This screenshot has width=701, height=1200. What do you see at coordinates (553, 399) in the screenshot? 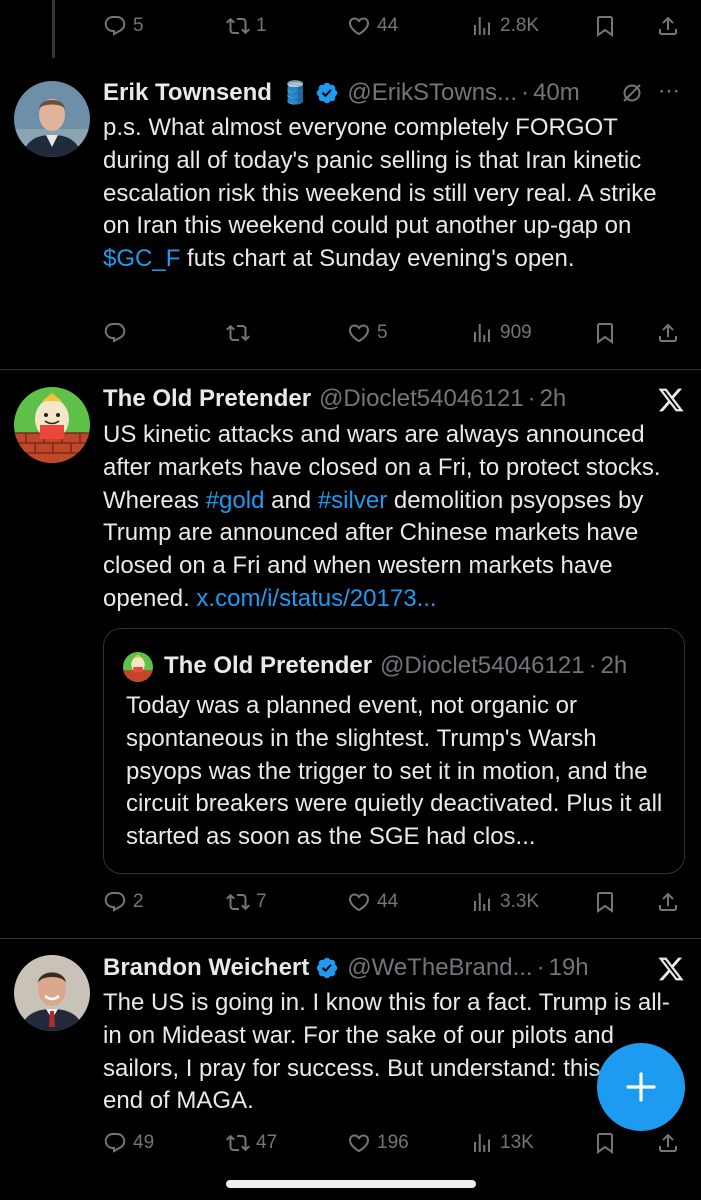
I see `timestamp: 2h` at bounding box center [553, 399].